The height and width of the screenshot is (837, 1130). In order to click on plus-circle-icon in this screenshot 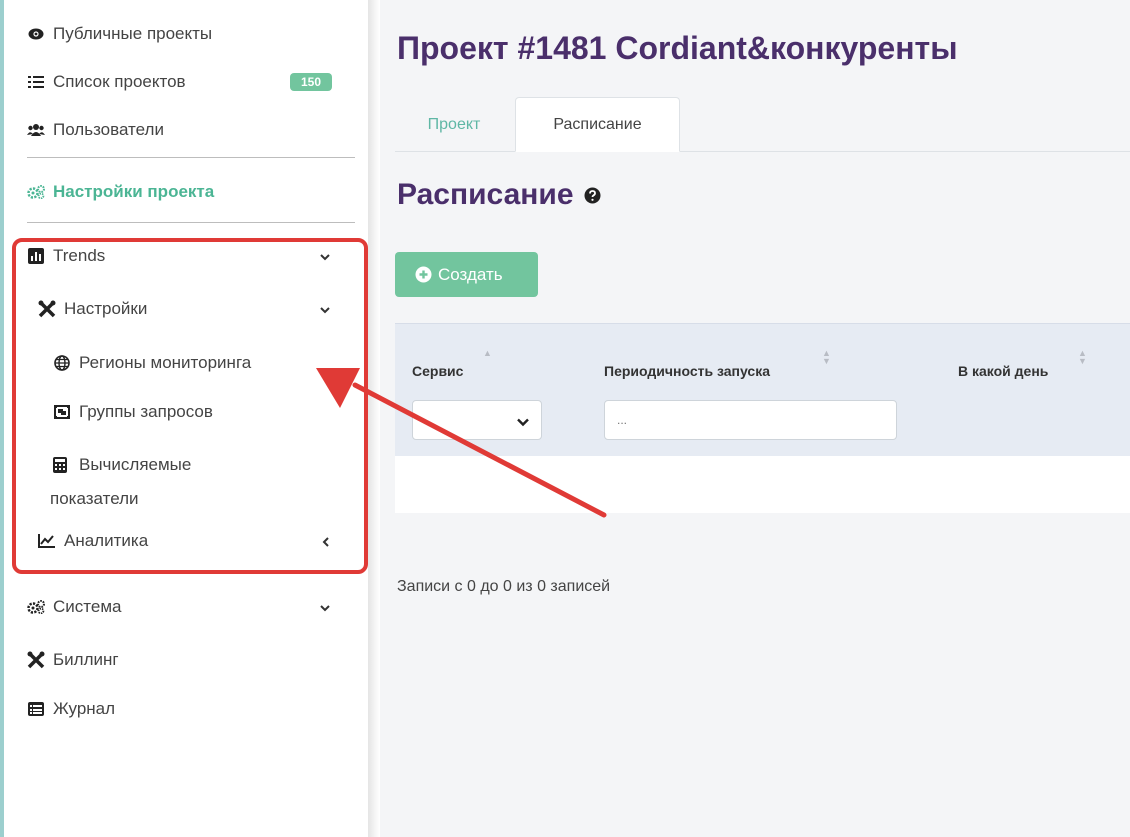, I will do `click(423, 274)`.